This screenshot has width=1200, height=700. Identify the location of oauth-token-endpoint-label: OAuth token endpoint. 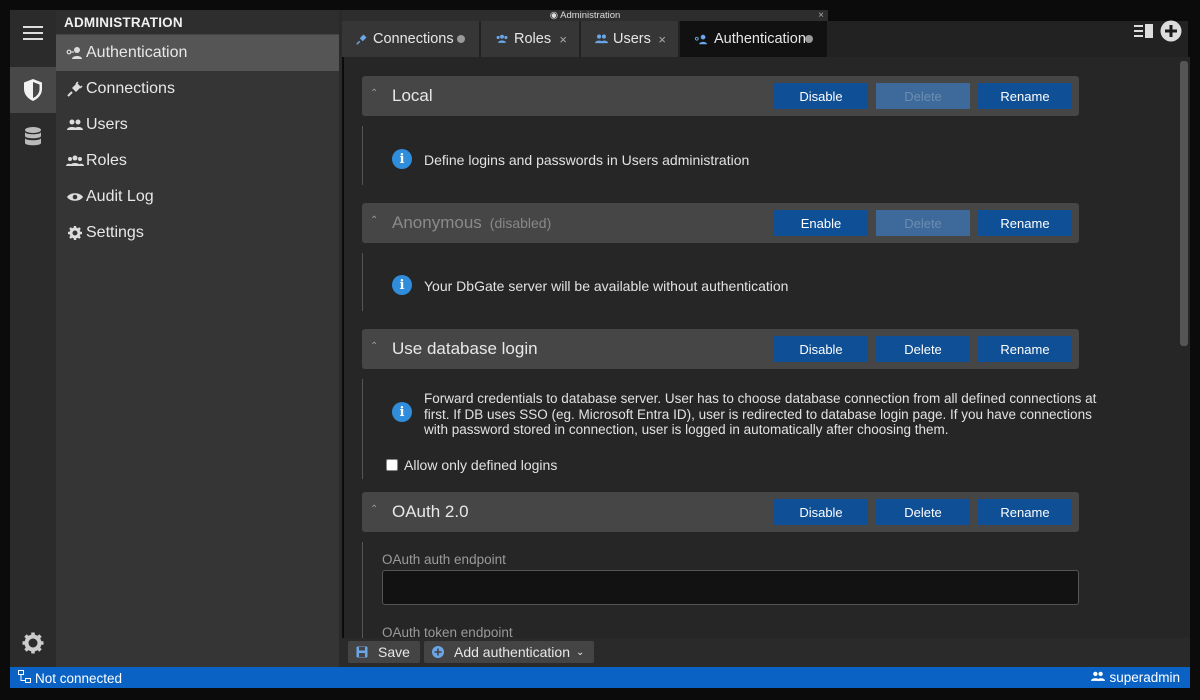
(447, 631).